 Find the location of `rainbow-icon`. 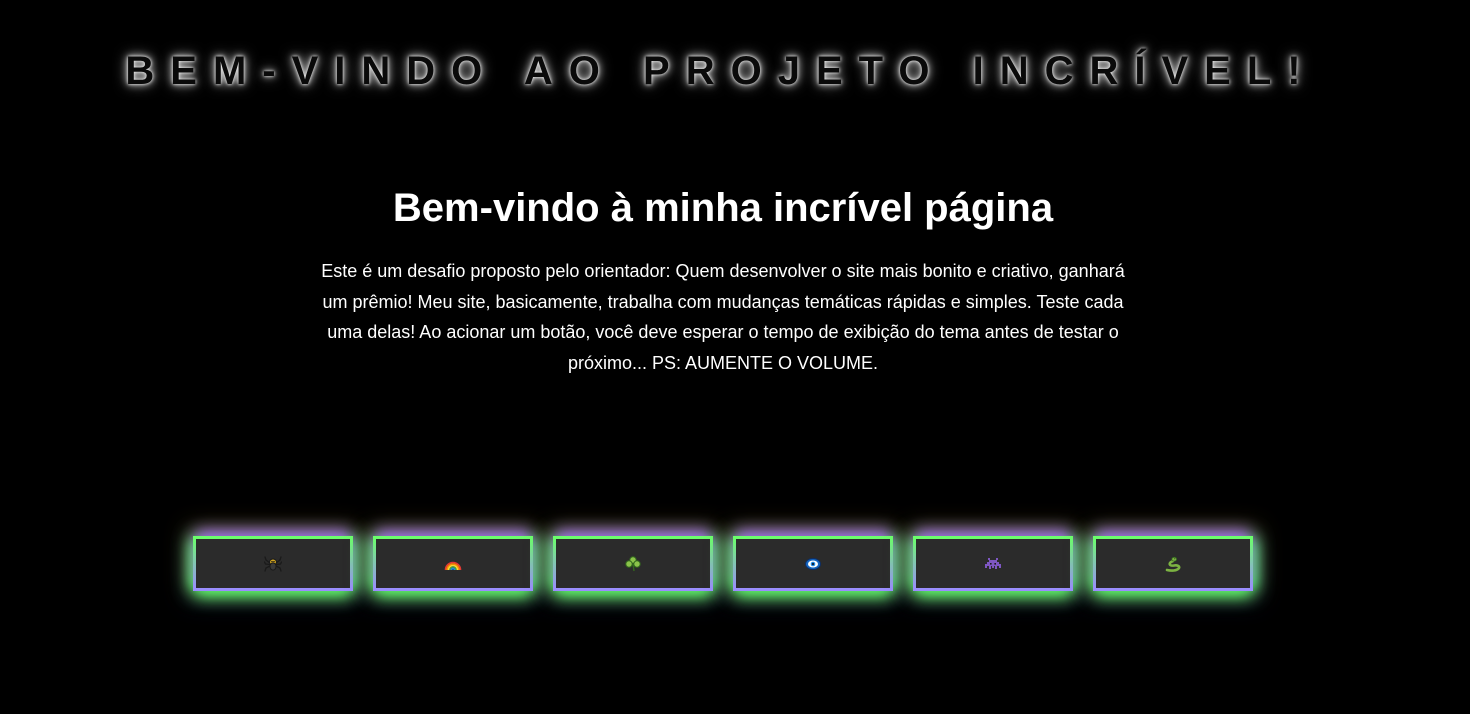

rainbow-icon is located at coordinates (453, 565).